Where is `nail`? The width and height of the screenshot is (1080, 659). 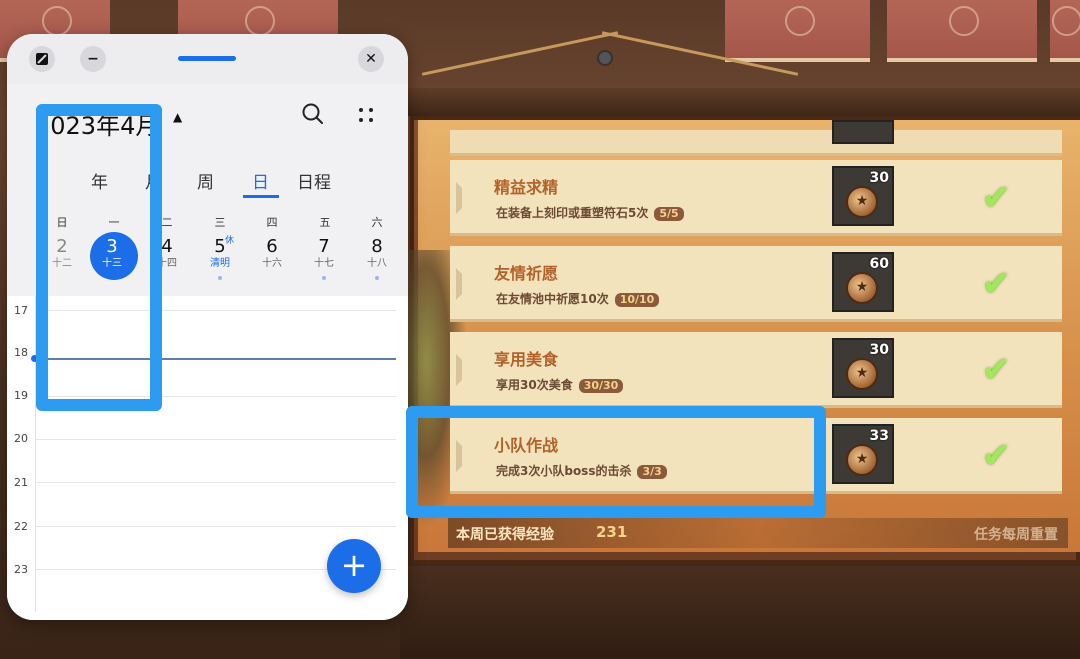
nail is located at coordinates (605, 58).